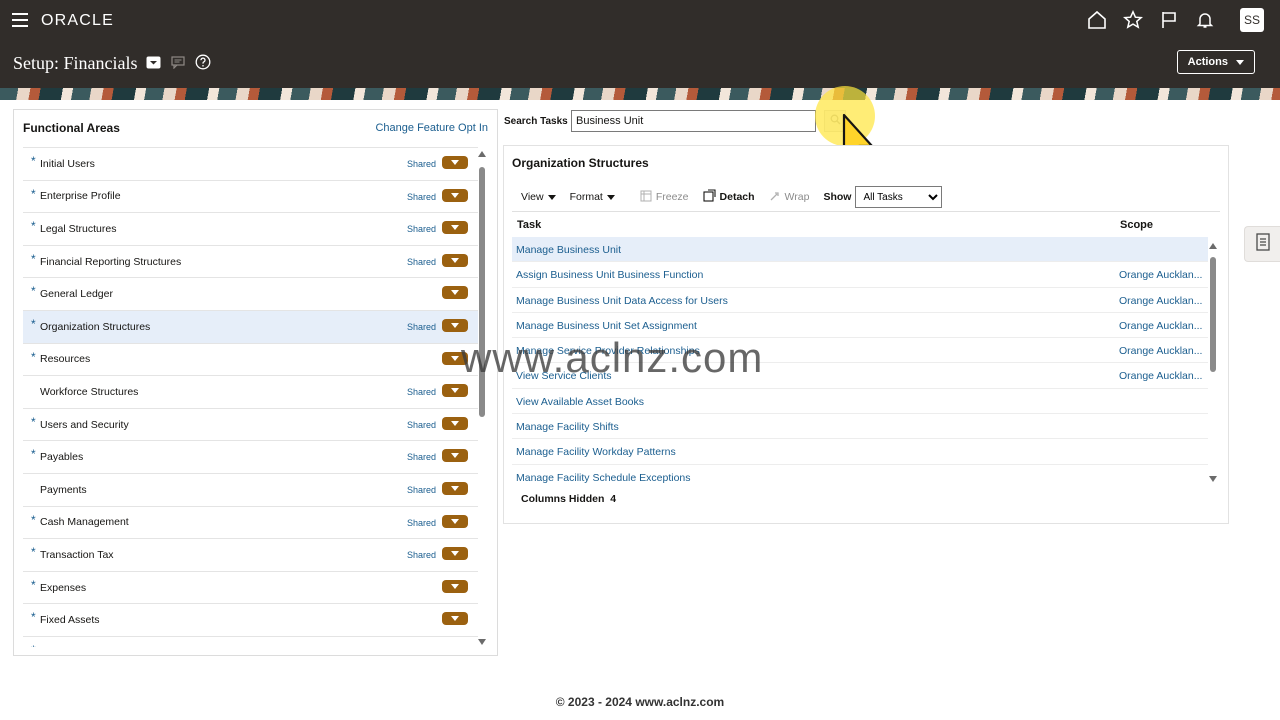  Describe the element at coordinates (250, 619) in the screenshot. I see `functional-area-item: * Fixed Assets` at that location.